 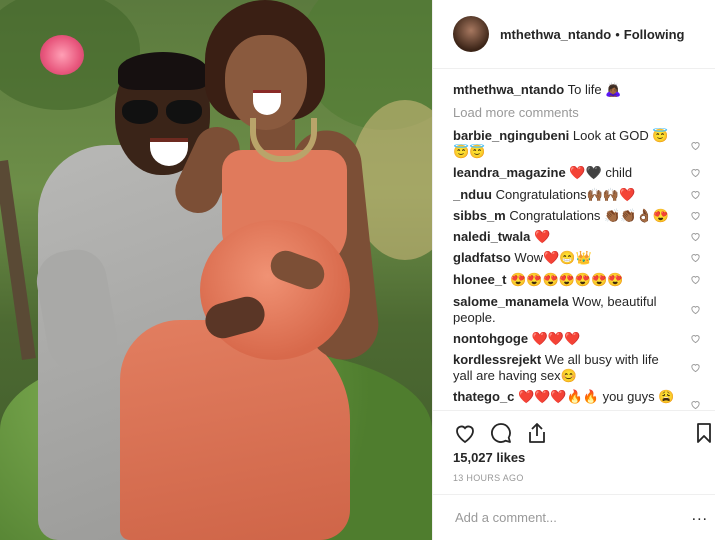 What do you see at coordinates (553, 257) in the screenshot?
I see `comment-text: Wow❤️😁👑` at bounding box center [553, 257].